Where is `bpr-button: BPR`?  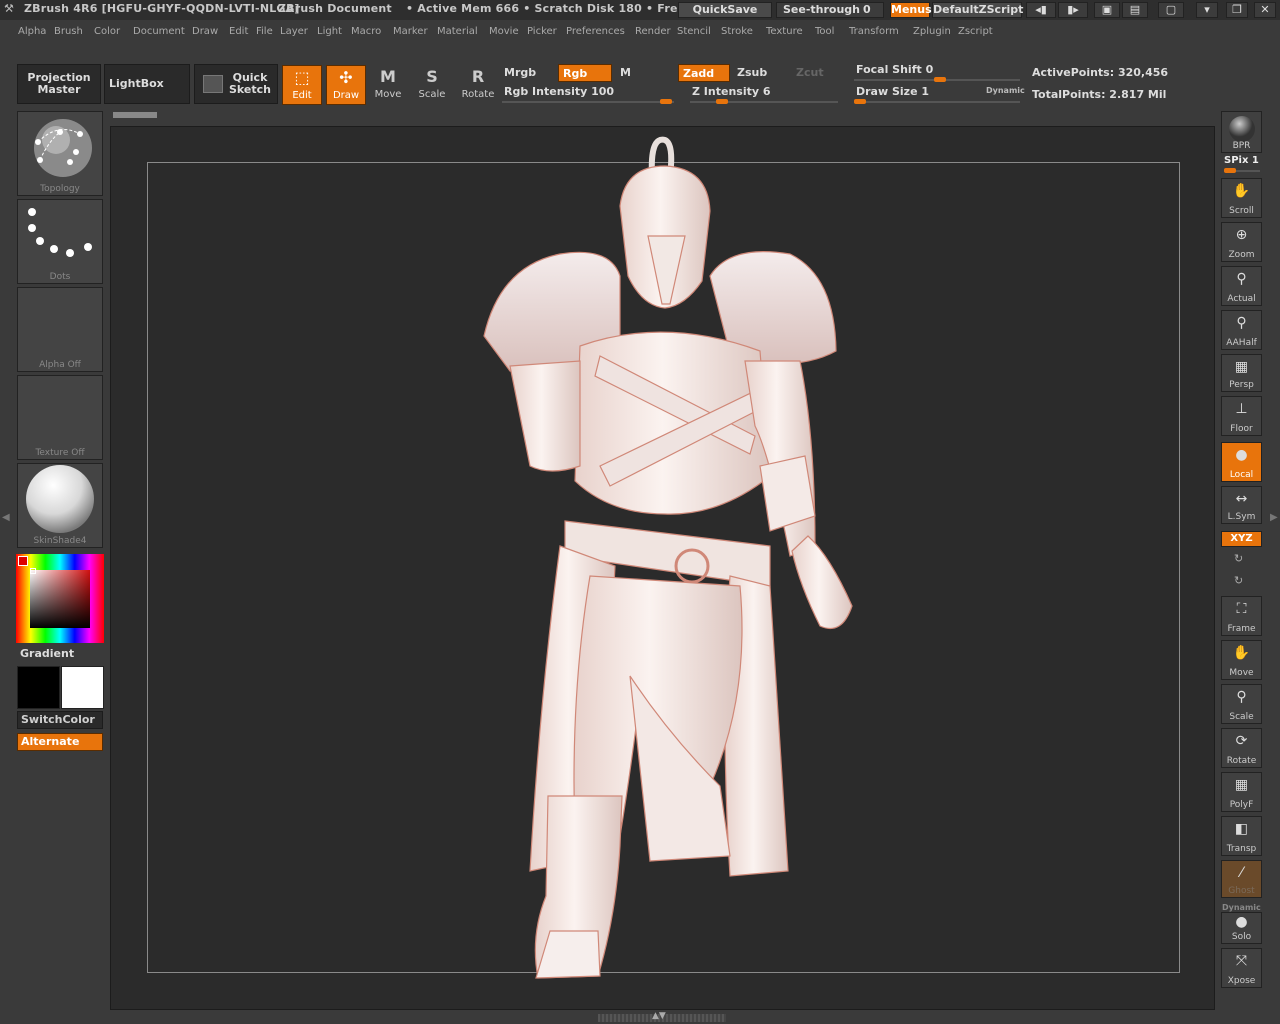
bpr-button: BPR is located at coordinates (1241, 132).